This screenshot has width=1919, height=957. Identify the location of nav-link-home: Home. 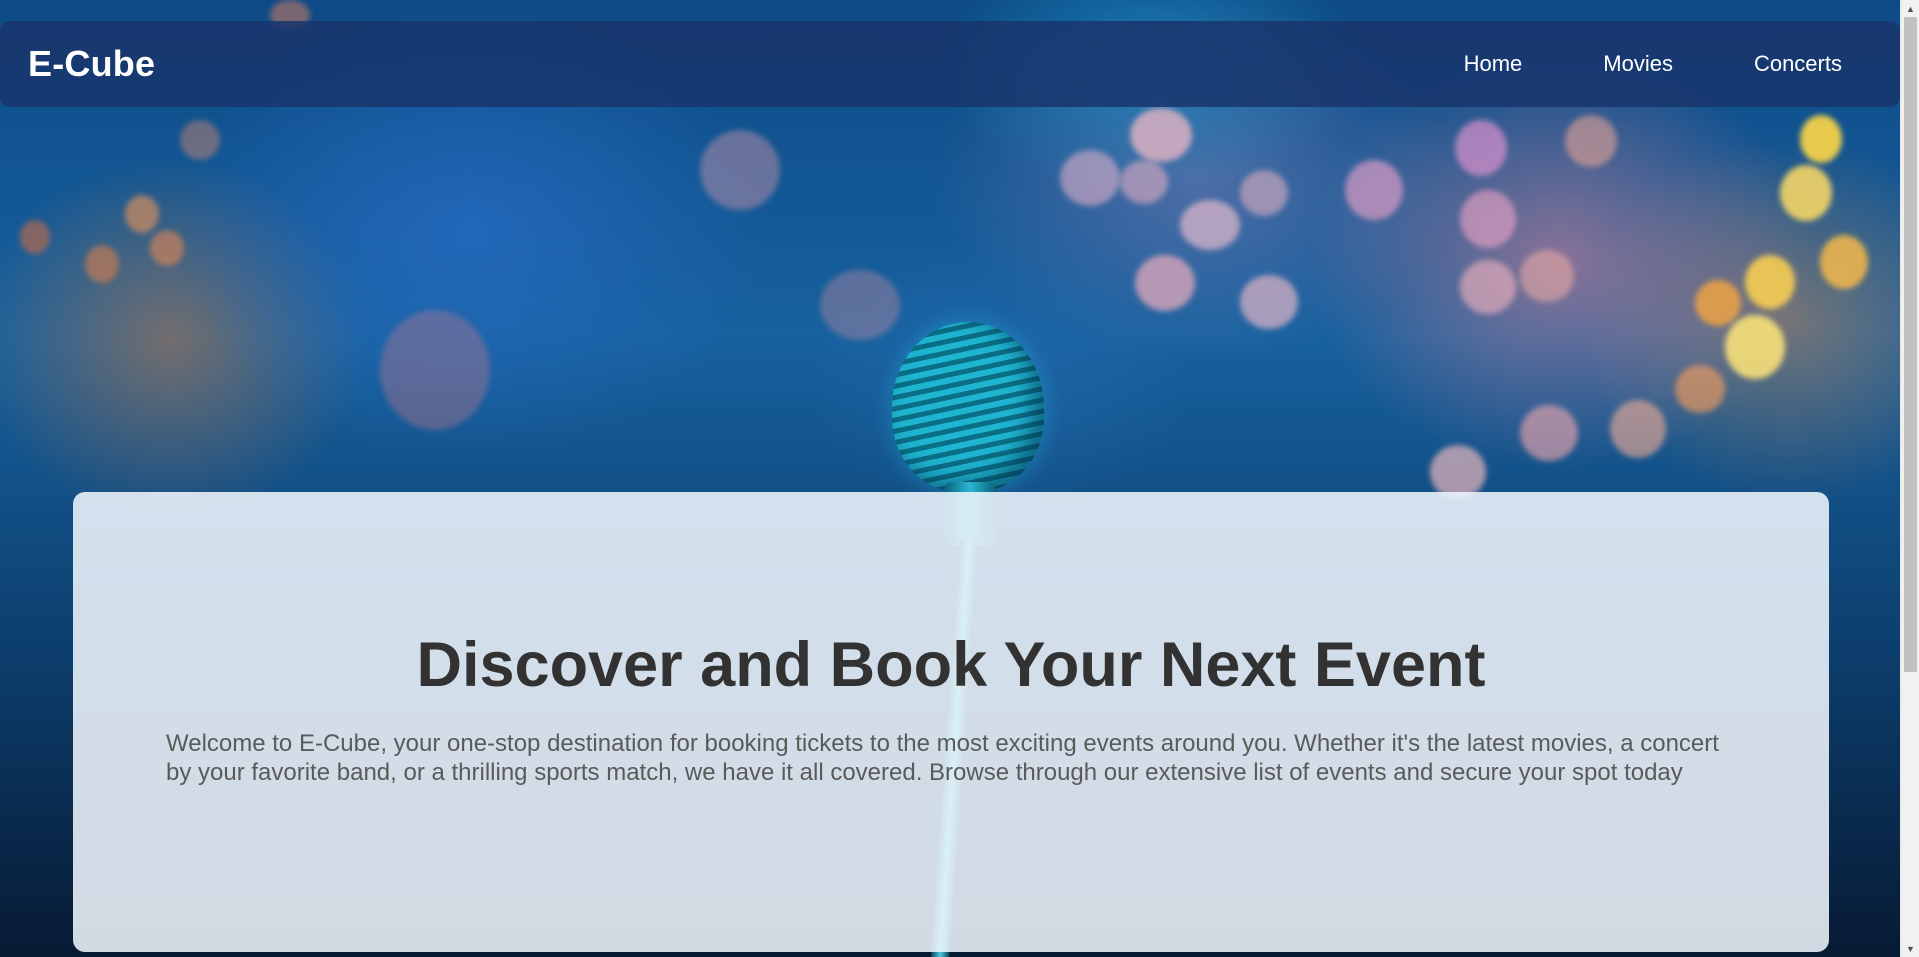
(1493, 64).